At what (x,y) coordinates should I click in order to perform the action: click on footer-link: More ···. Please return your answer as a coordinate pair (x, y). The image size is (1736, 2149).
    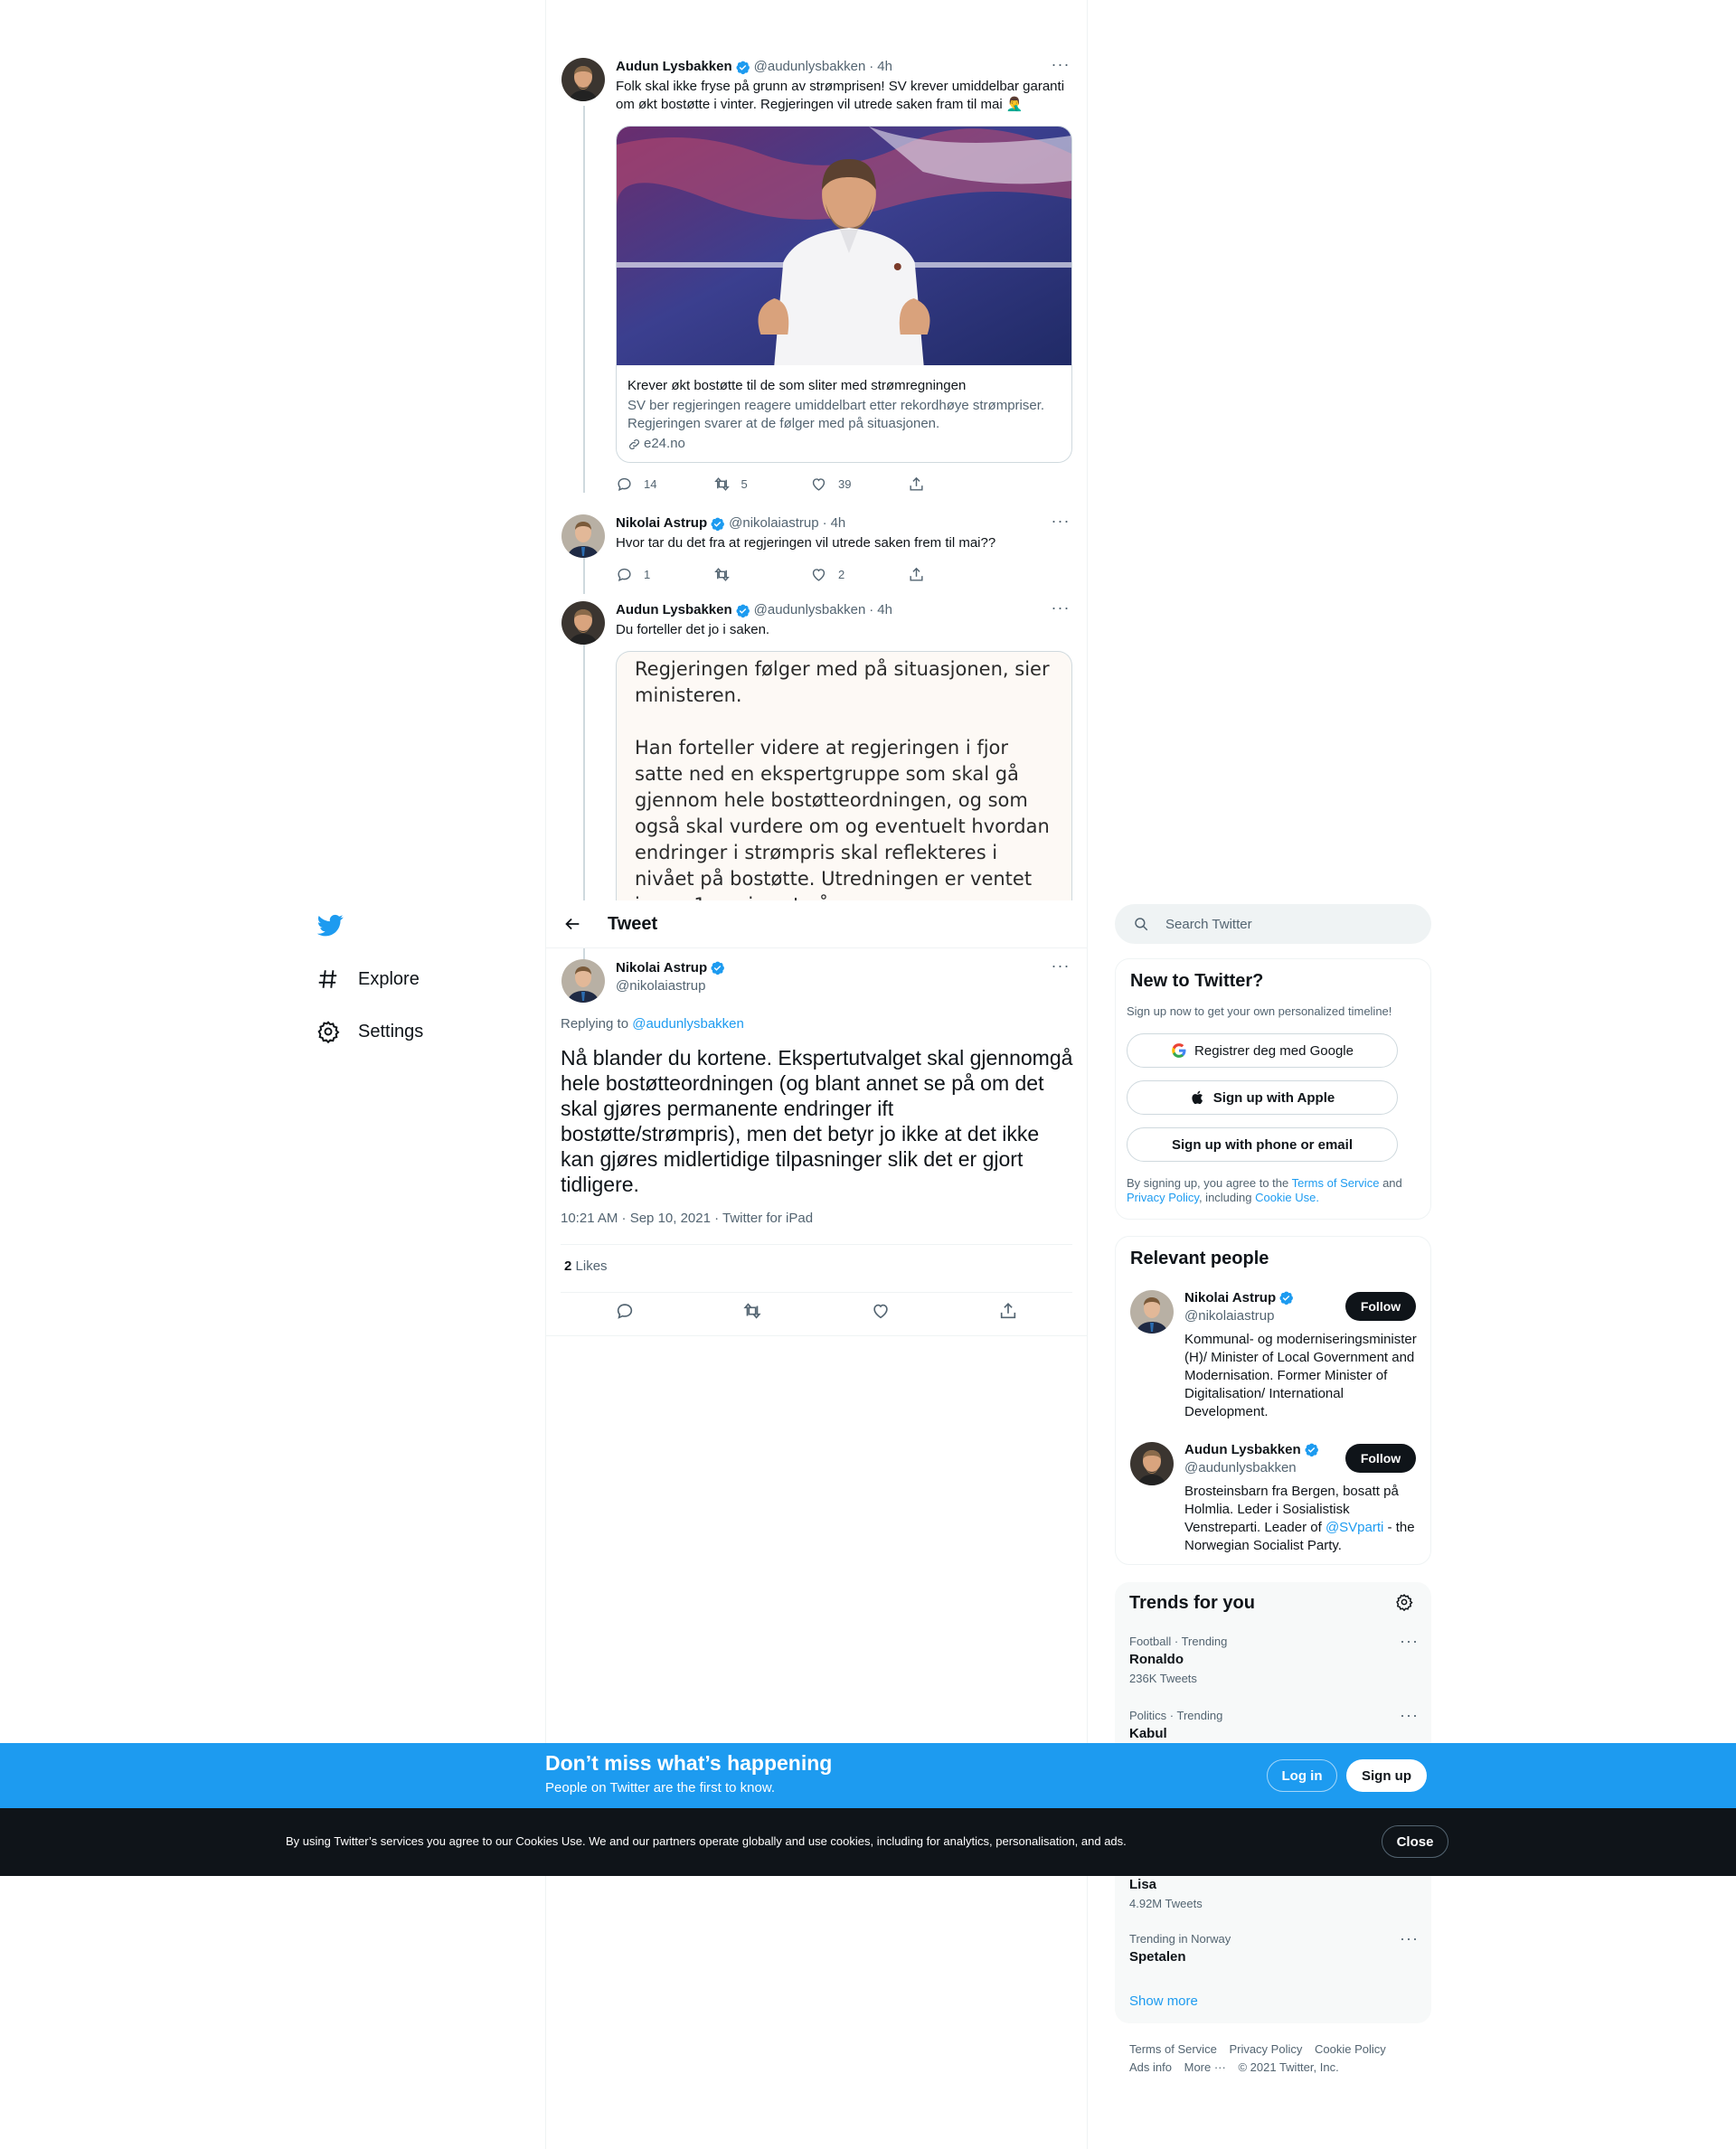
    Looking at the image, I should click on (1205, 2067).